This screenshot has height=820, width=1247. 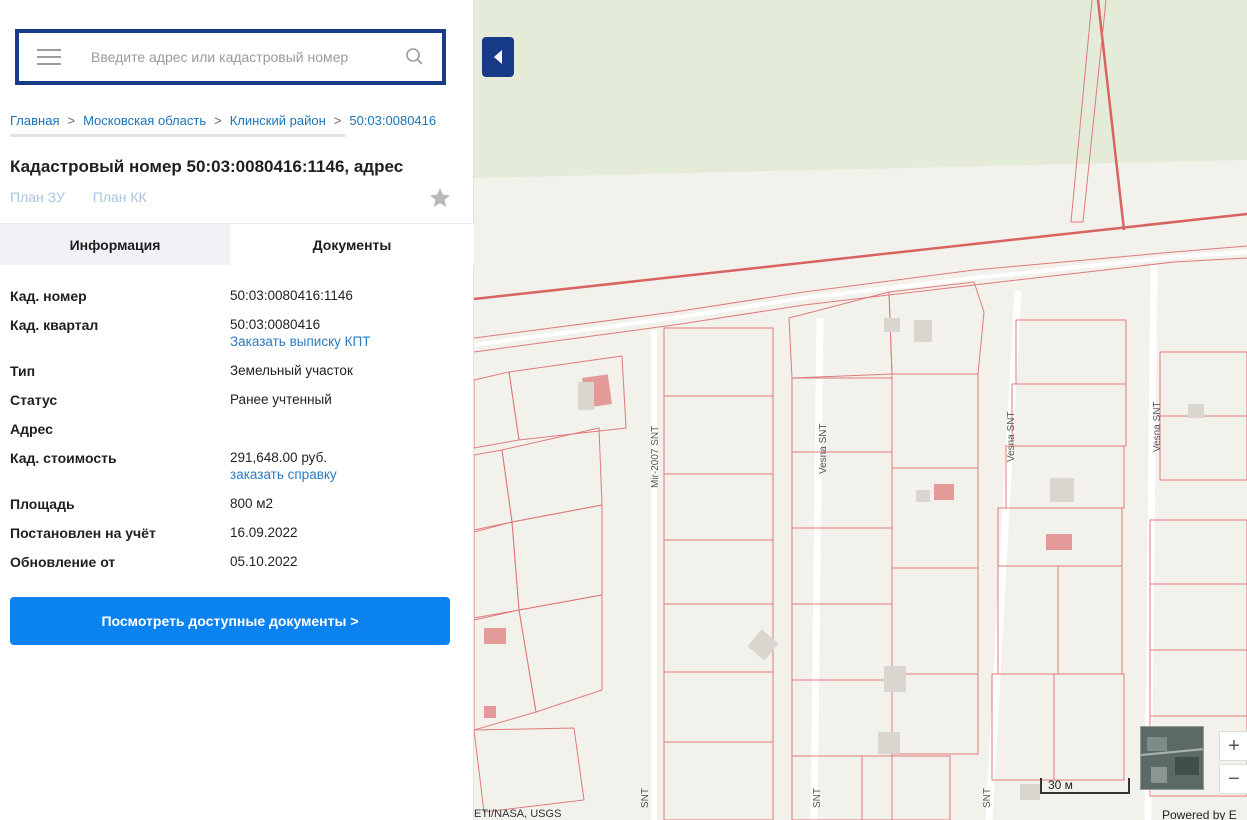 I want to click on tab-documents: Документы, so click(x=352, y=244).